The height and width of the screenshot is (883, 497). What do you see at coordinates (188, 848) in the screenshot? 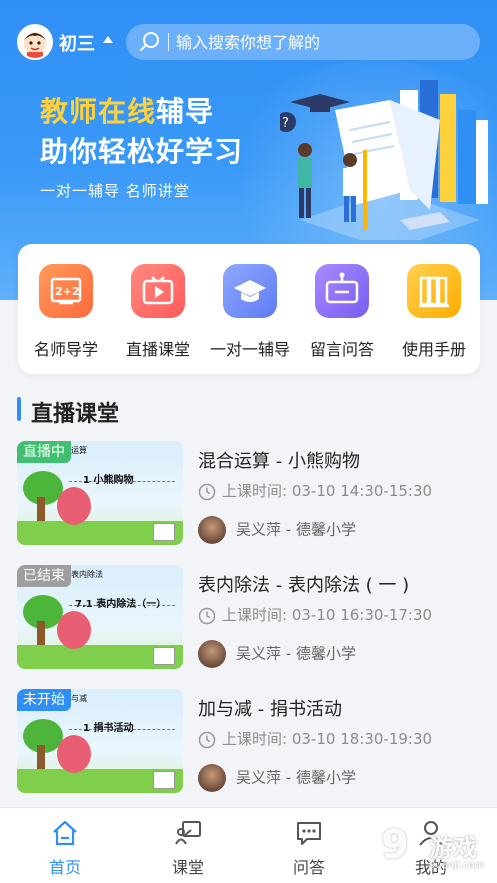
I see `tab-classroom: 课堂` at bounding box center [188, 848].